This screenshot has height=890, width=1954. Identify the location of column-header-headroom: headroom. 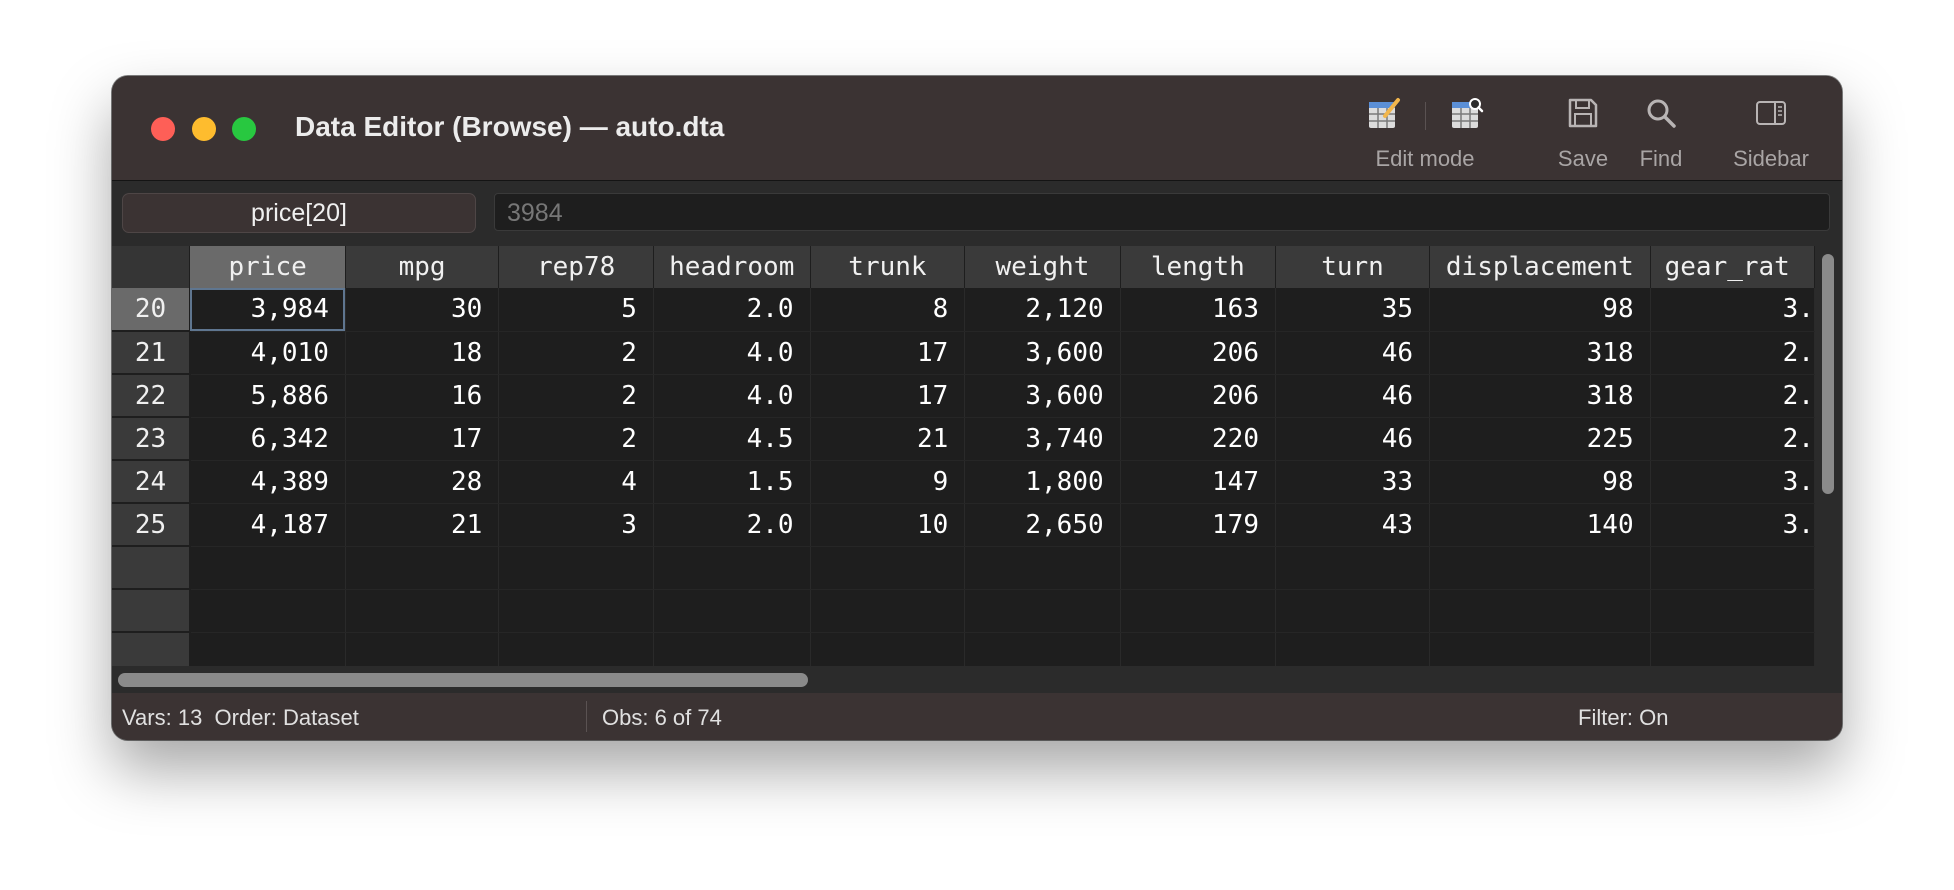
(732, 267).